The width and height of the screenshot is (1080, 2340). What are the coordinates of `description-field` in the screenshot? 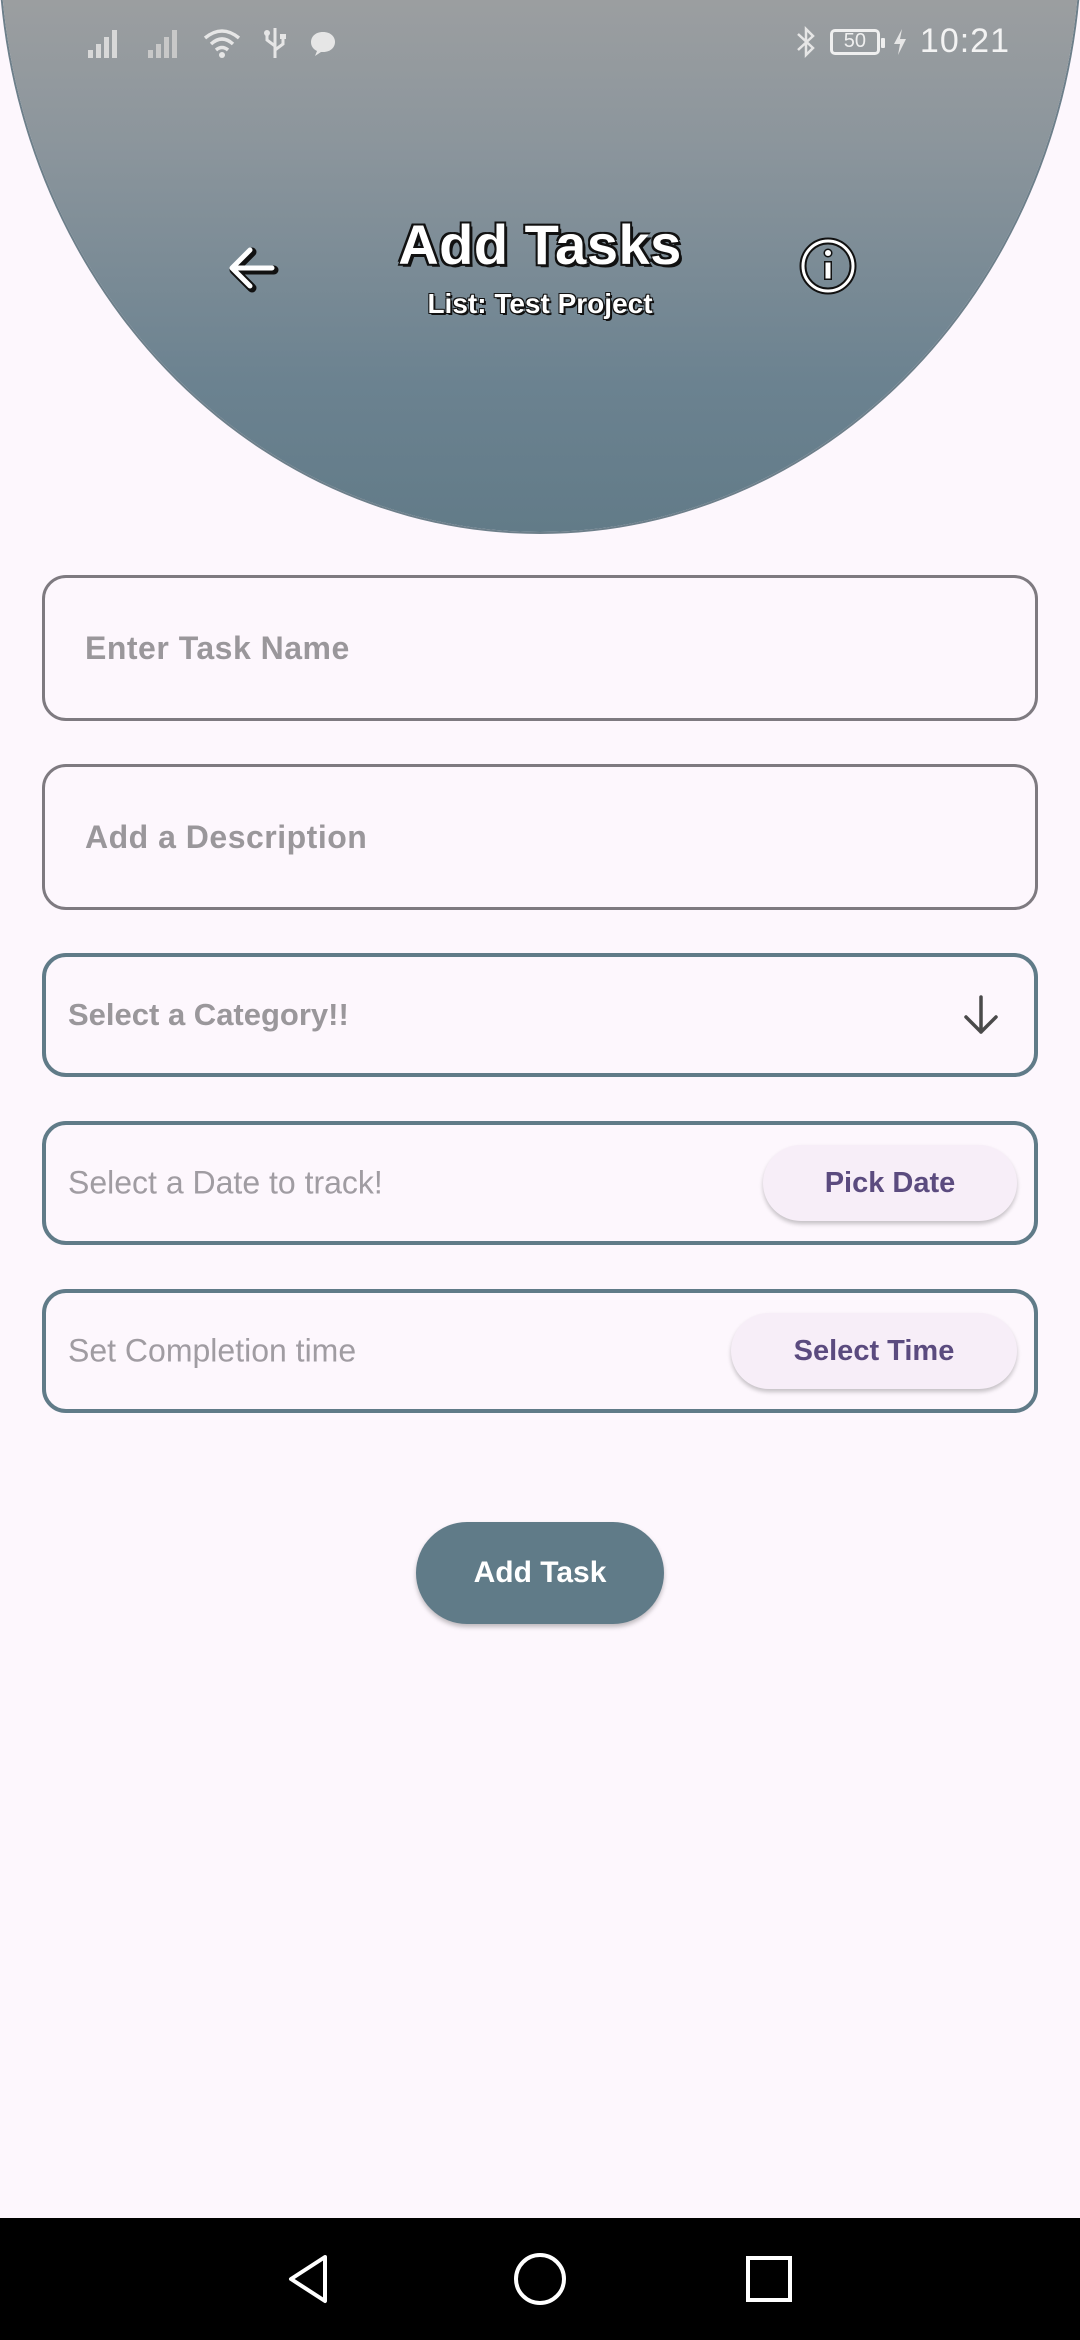 It's located at (540, 837).